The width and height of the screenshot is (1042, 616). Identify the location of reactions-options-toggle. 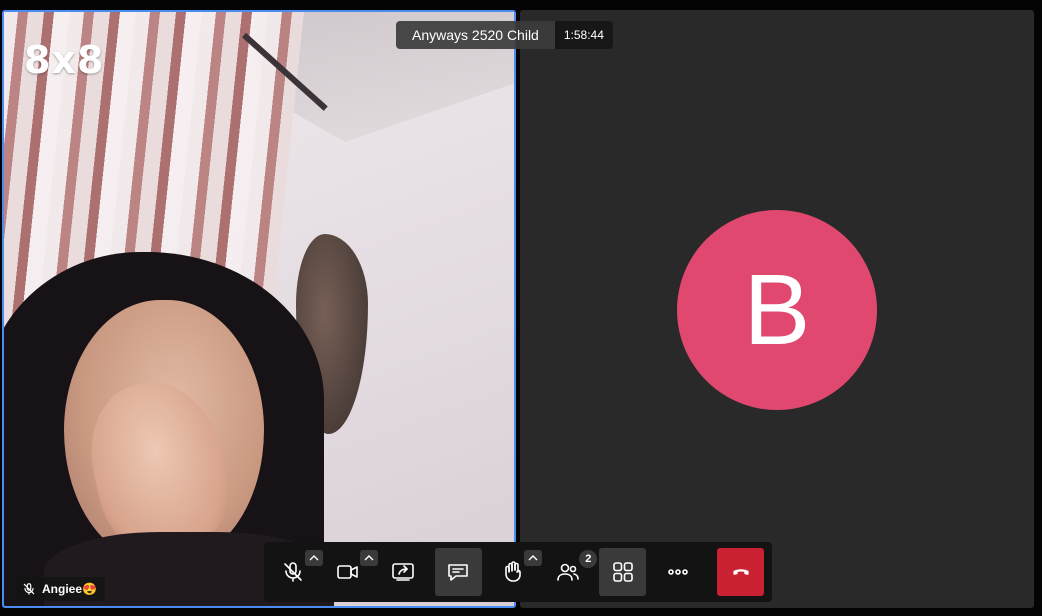
(533, 558).